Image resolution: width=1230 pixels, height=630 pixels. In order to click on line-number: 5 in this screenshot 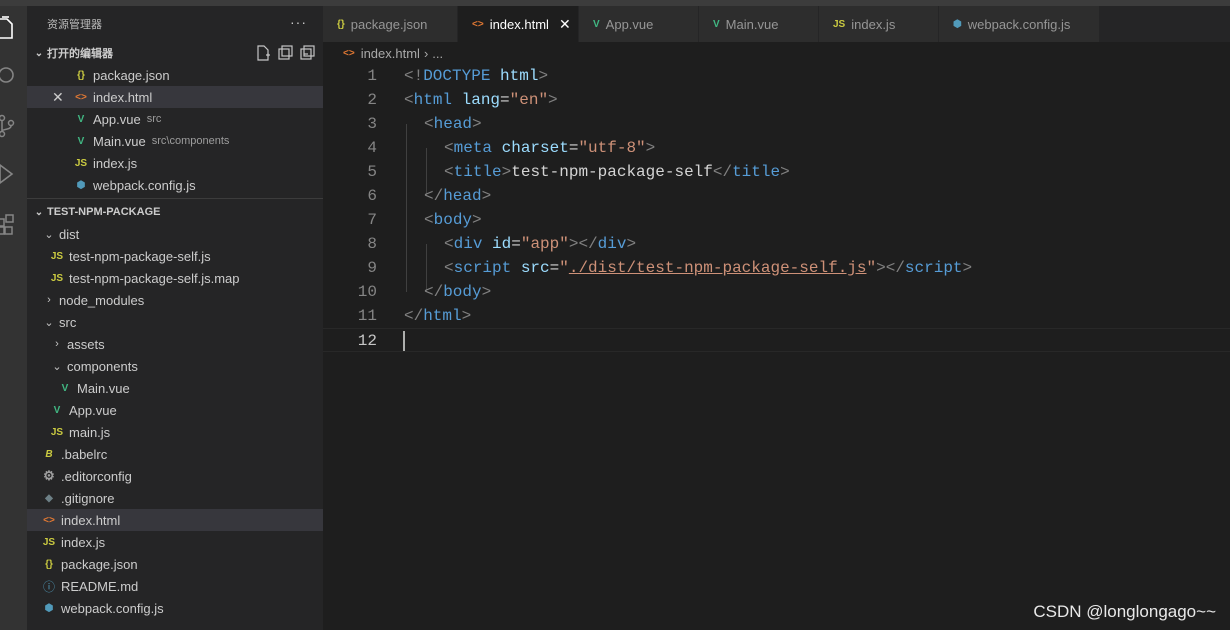, I will do `click(372, 172)`.